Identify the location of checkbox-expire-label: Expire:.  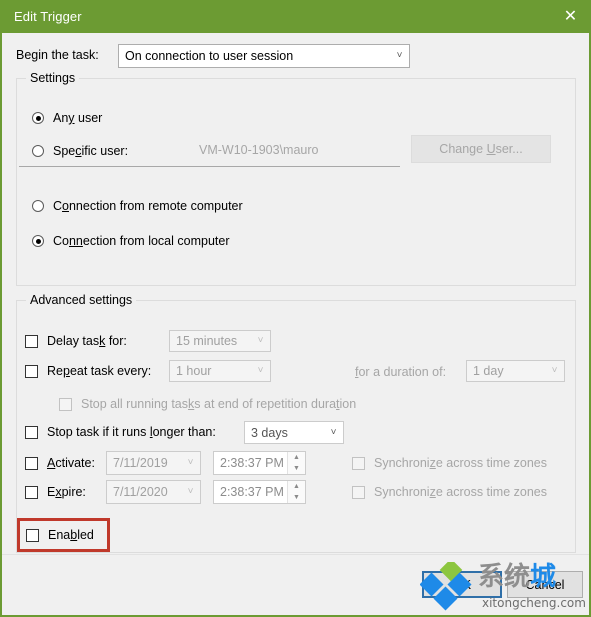
(66, 492).